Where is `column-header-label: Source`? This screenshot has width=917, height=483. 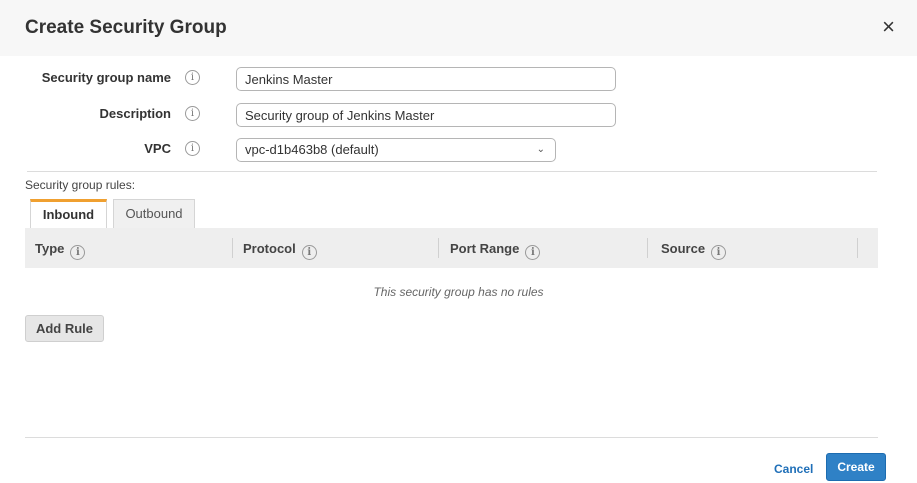 column-header-label: Source is located at coordinates (683, 248).